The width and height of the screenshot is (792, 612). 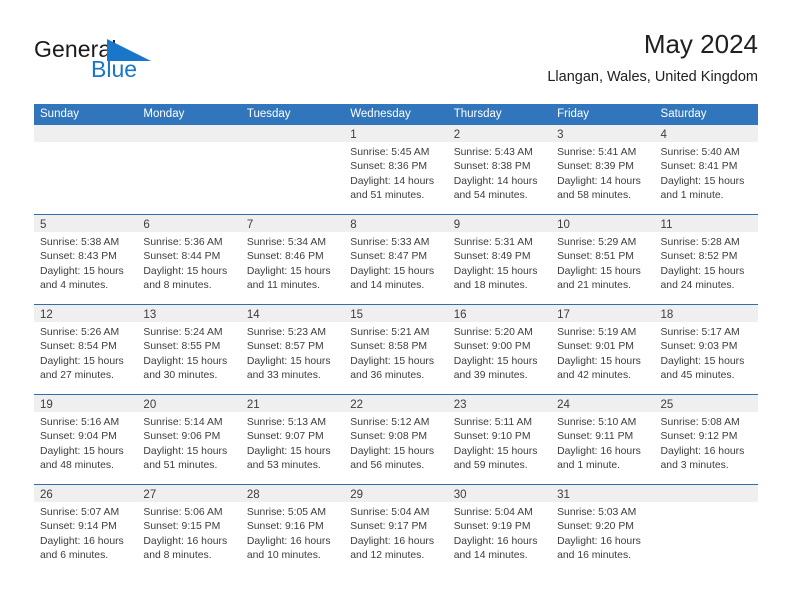 What do you see at coordinates (114, 69) in the screenshot?
I see `logo-text-blue: Blue` at bounding box center [114, 69].